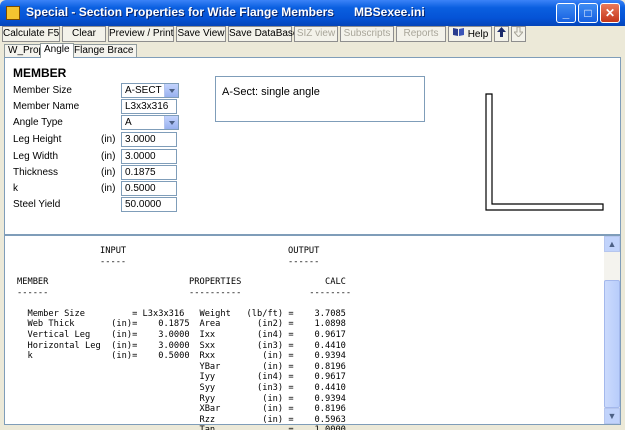  I want to click on tab-flange-brace: Flange Brace, so click(104, 50).